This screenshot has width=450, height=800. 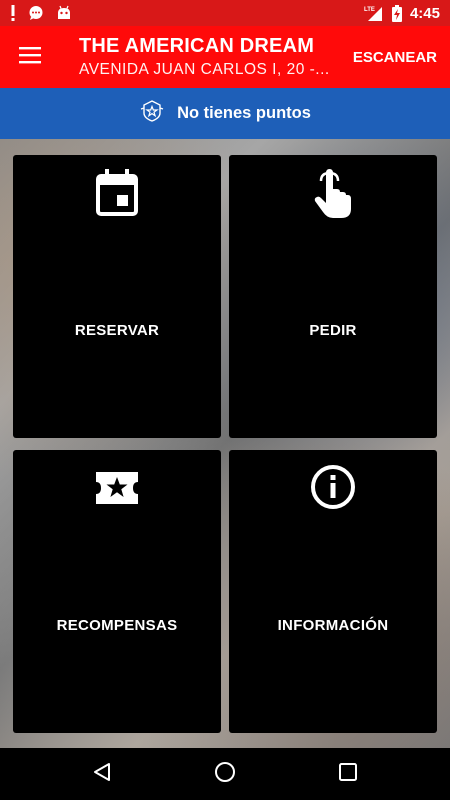 I want to click on recents-icon, so click(x=348, y=774).